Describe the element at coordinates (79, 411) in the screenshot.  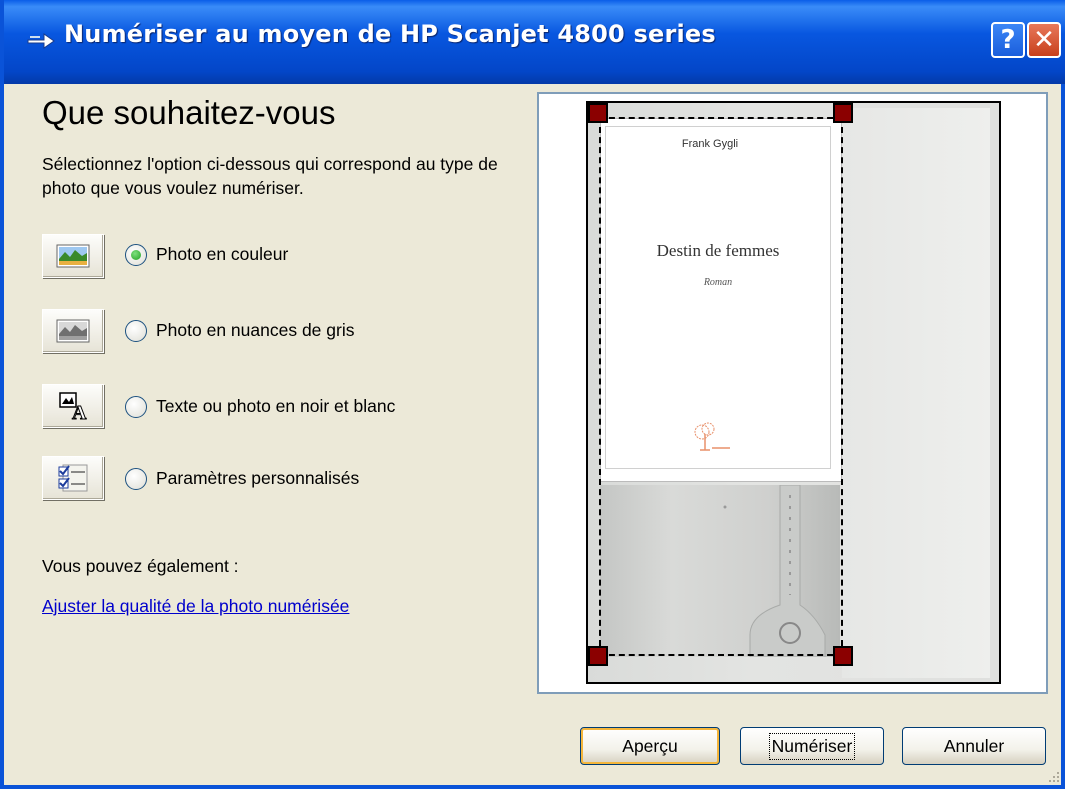
I see `svg-text: A` at that location.